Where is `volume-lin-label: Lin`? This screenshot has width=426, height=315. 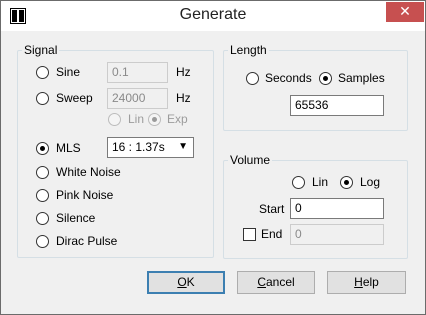 volume-lin-label: Lin is located at coordinates (320, 182).